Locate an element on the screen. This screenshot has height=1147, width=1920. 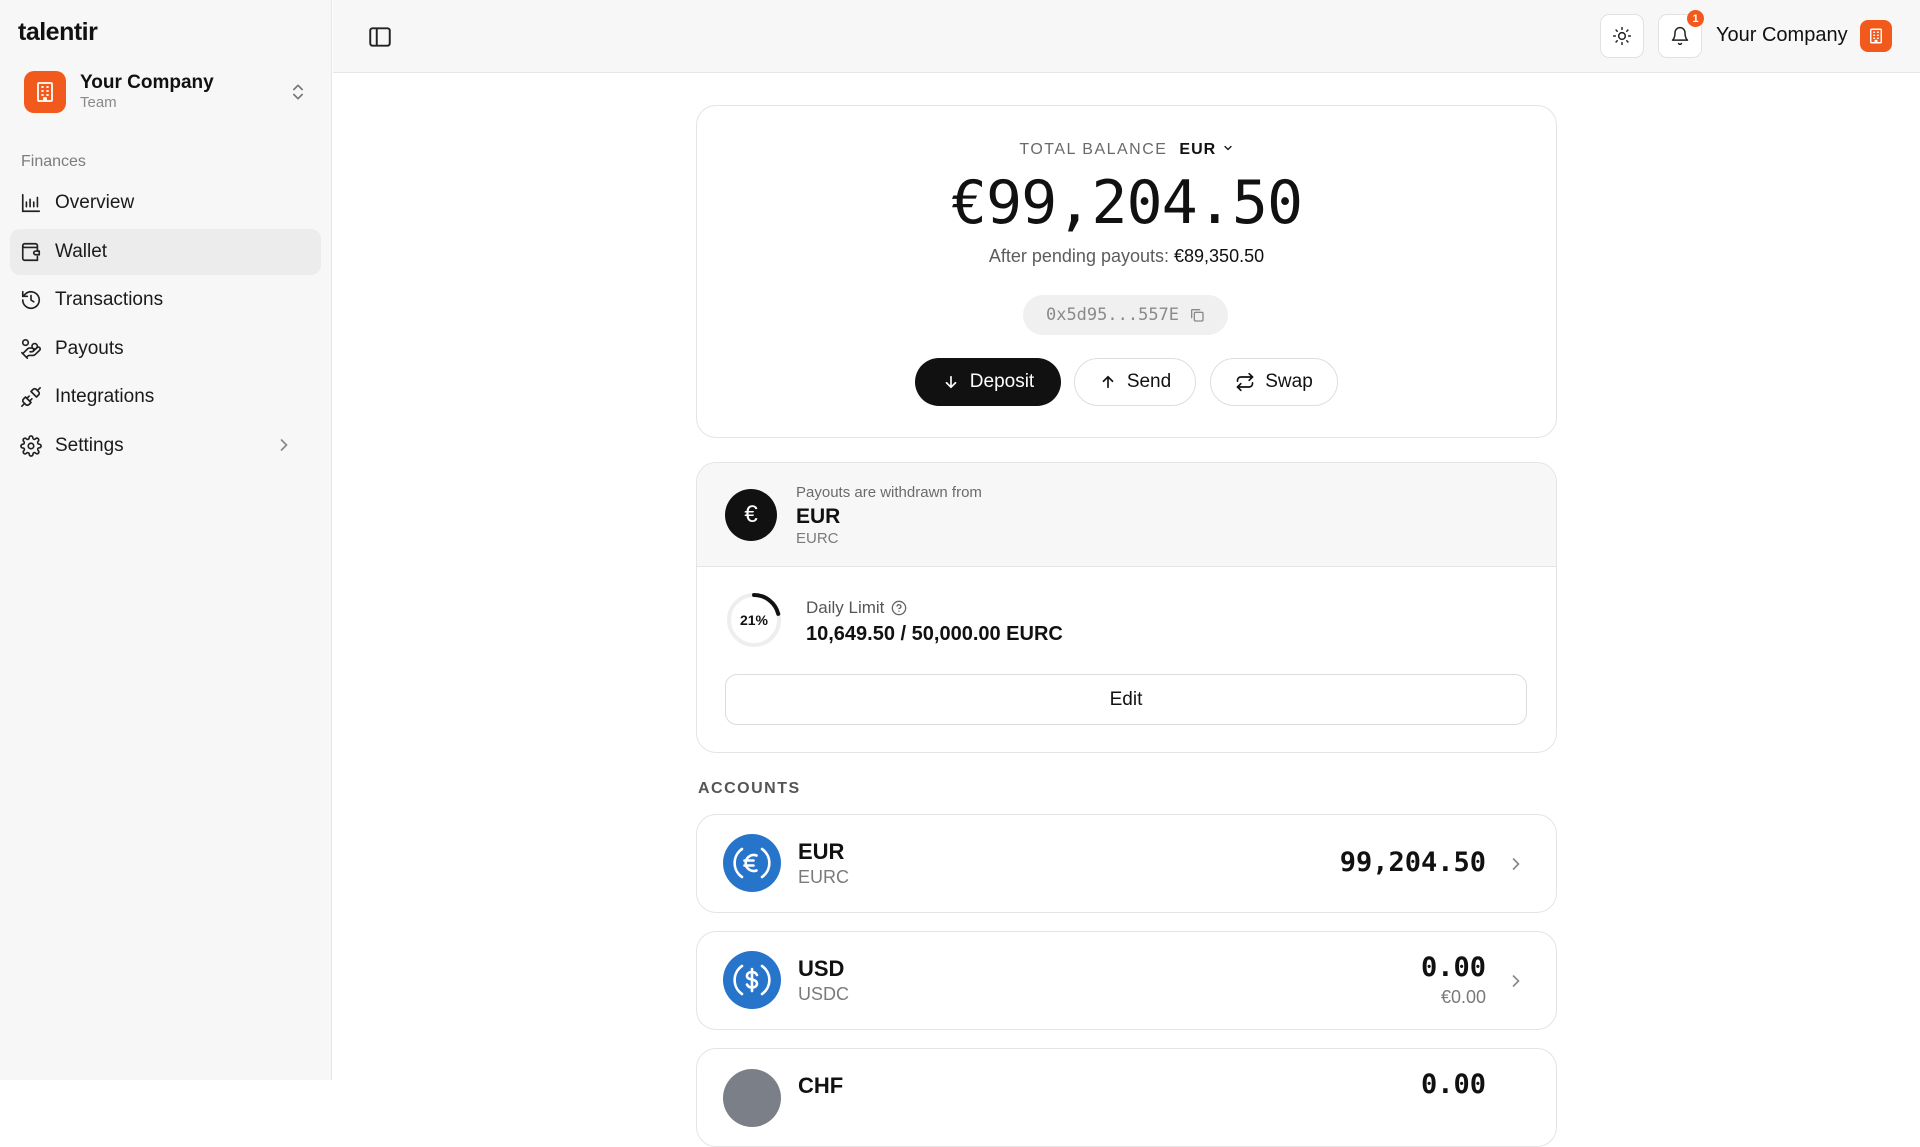
pending-amount: €89,350.50 is located at coordinates (1219, 256).